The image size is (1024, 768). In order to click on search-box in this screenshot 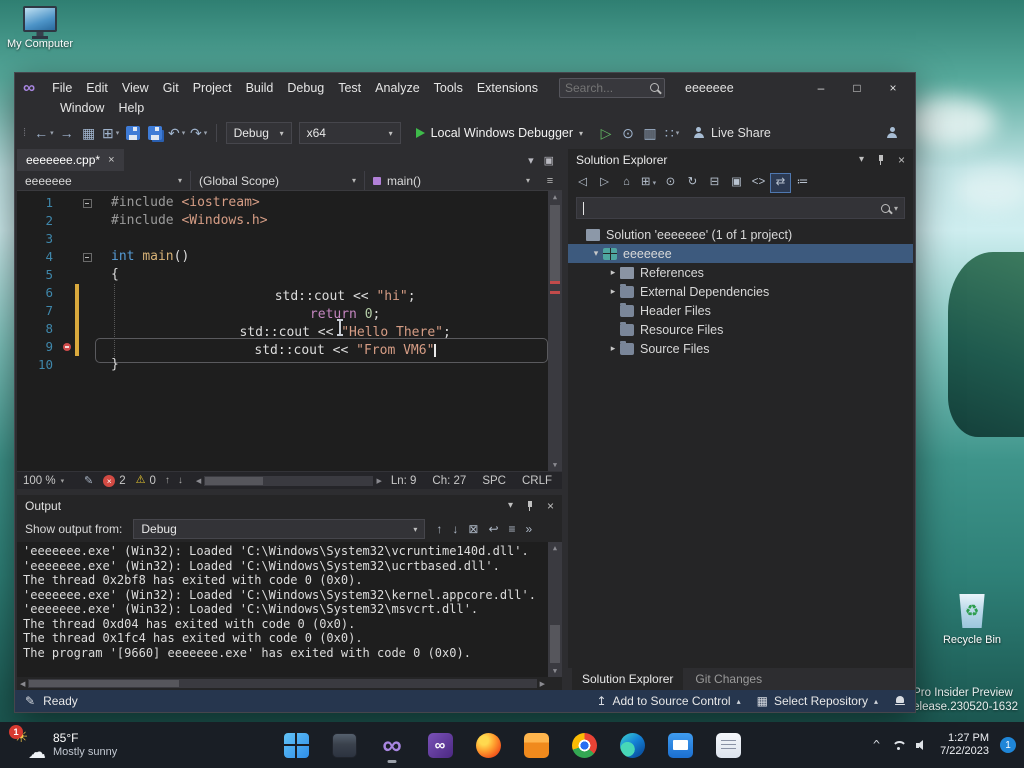, I will do `click(612, 87)`.